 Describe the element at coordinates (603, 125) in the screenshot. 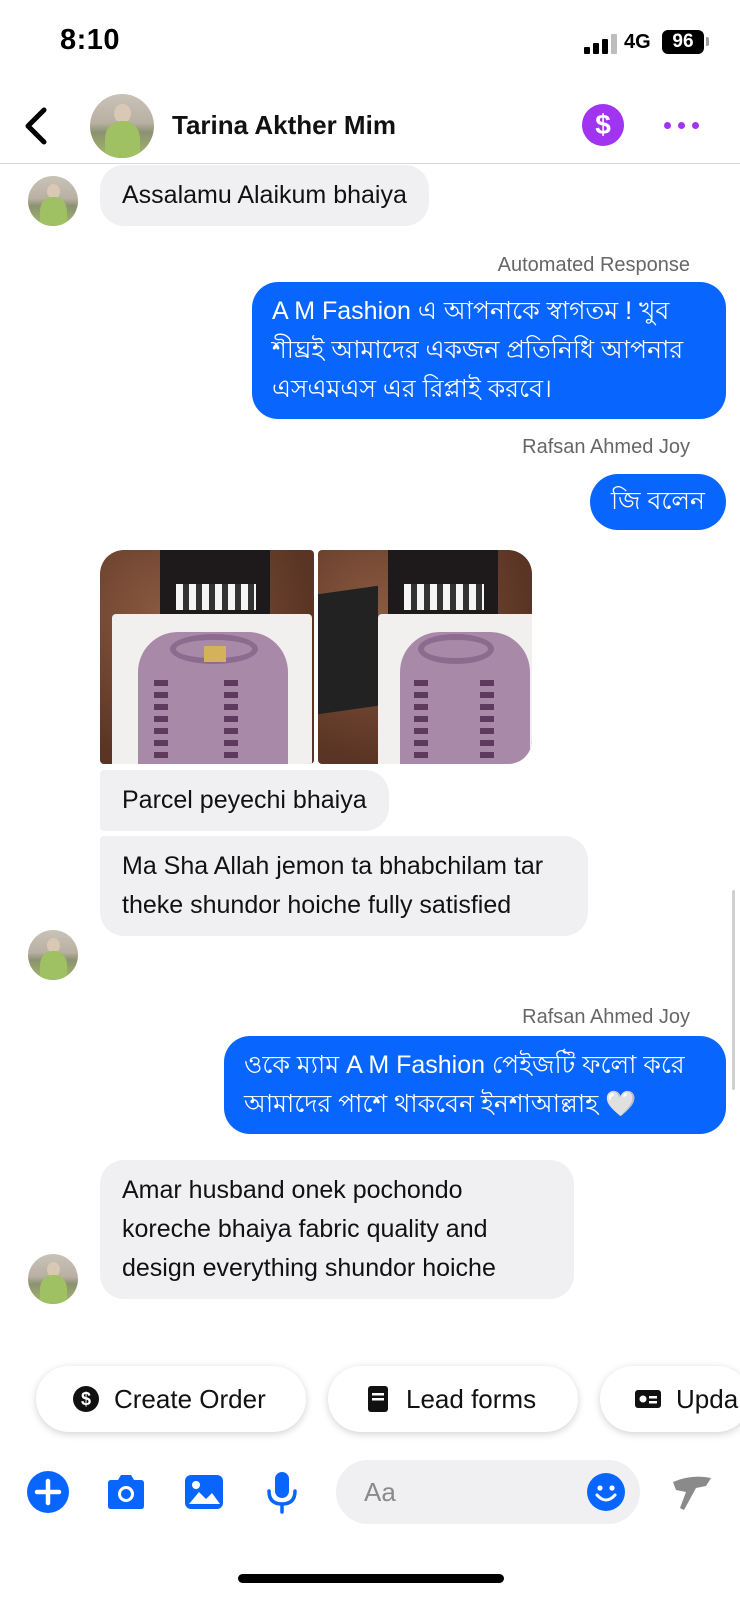

I see `payment-button: $` at that location.